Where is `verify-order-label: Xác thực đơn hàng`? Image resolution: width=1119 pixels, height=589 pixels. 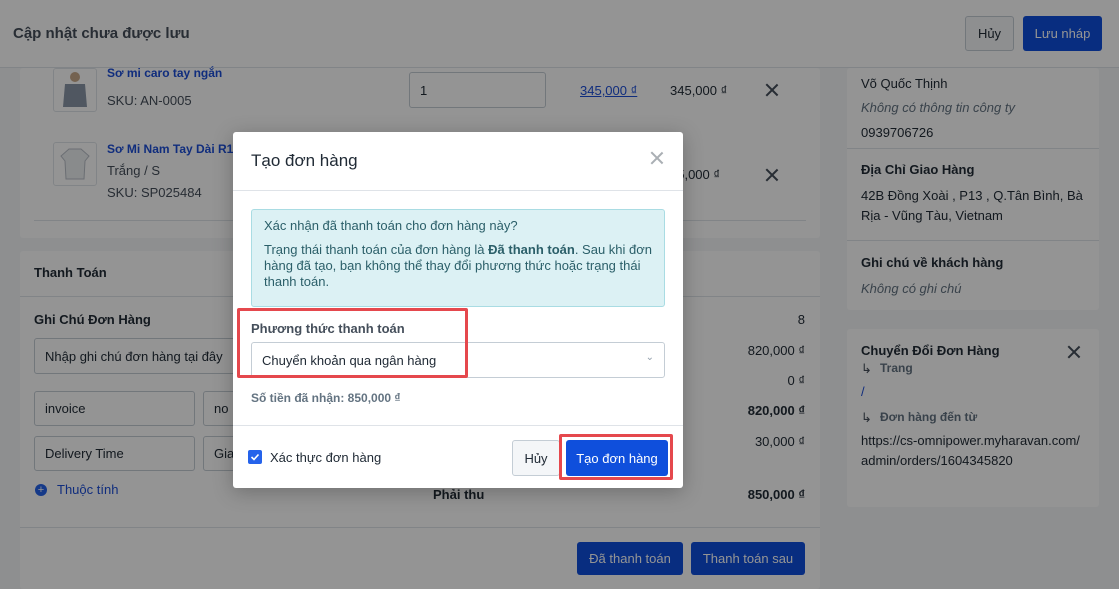 verify-order-label: Xác thực đơn hàng is located at coordinates (325, 457).